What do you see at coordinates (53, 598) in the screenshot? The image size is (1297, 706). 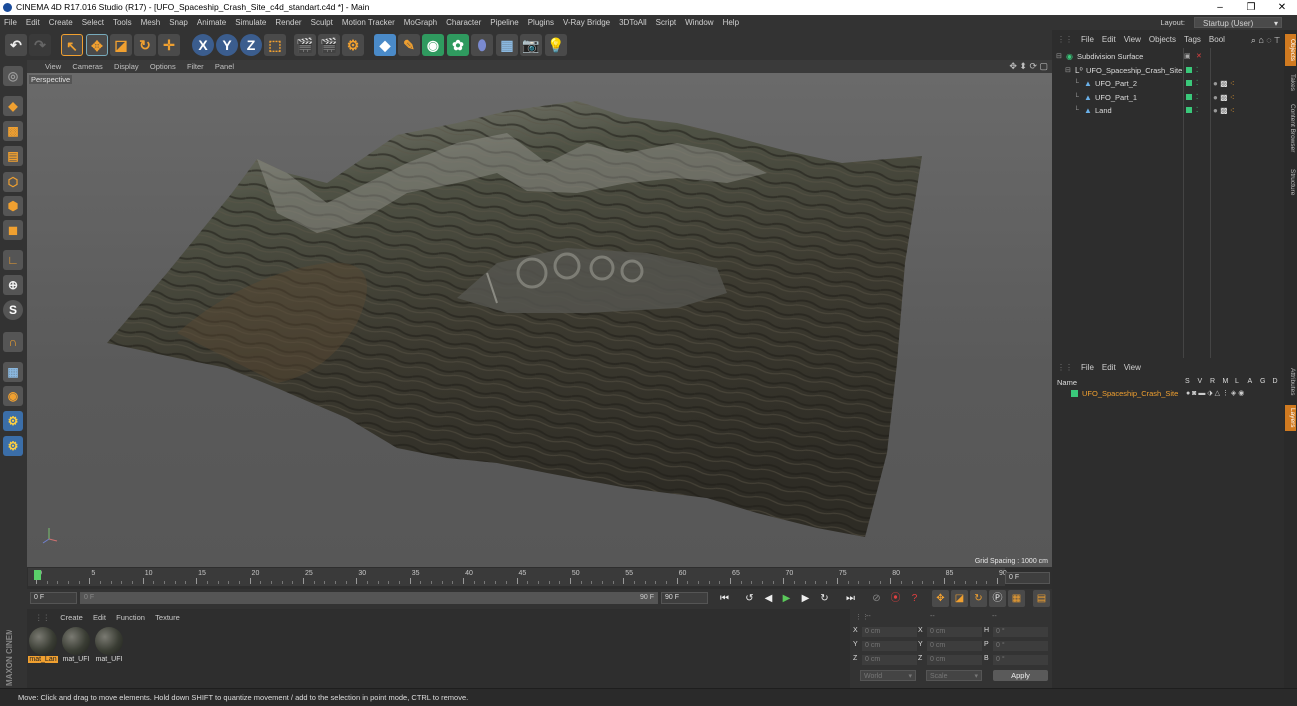 I see `start-frame-field: 0 F` at bounding box center [53, 598].